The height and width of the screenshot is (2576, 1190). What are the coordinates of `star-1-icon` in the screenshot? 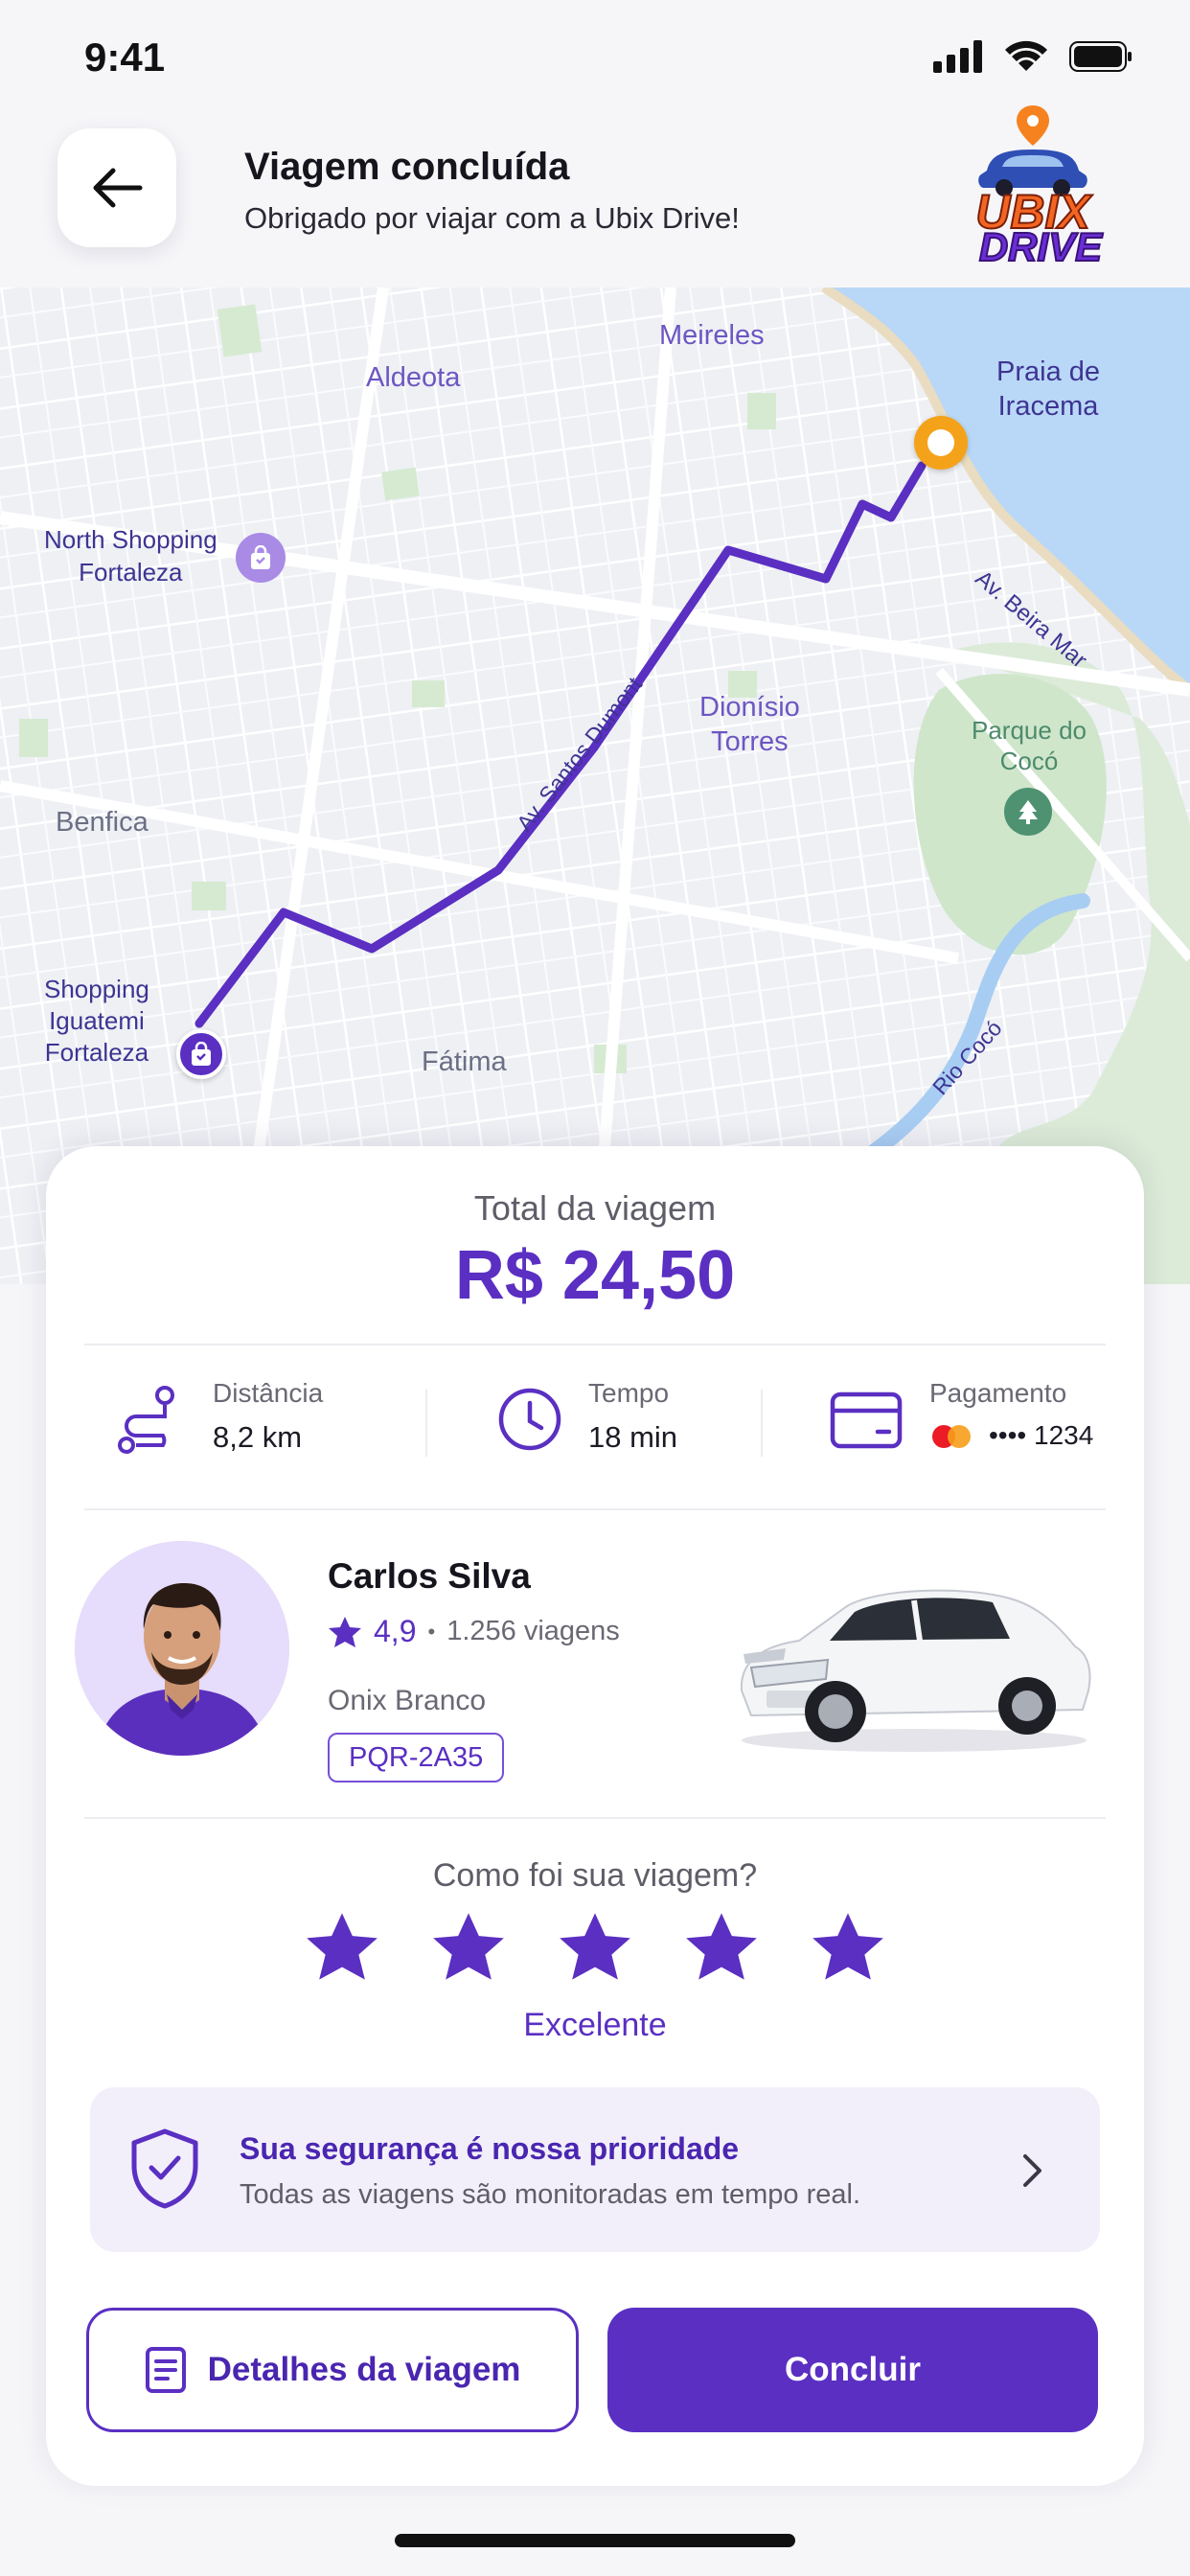 It's located at (342, 1947).